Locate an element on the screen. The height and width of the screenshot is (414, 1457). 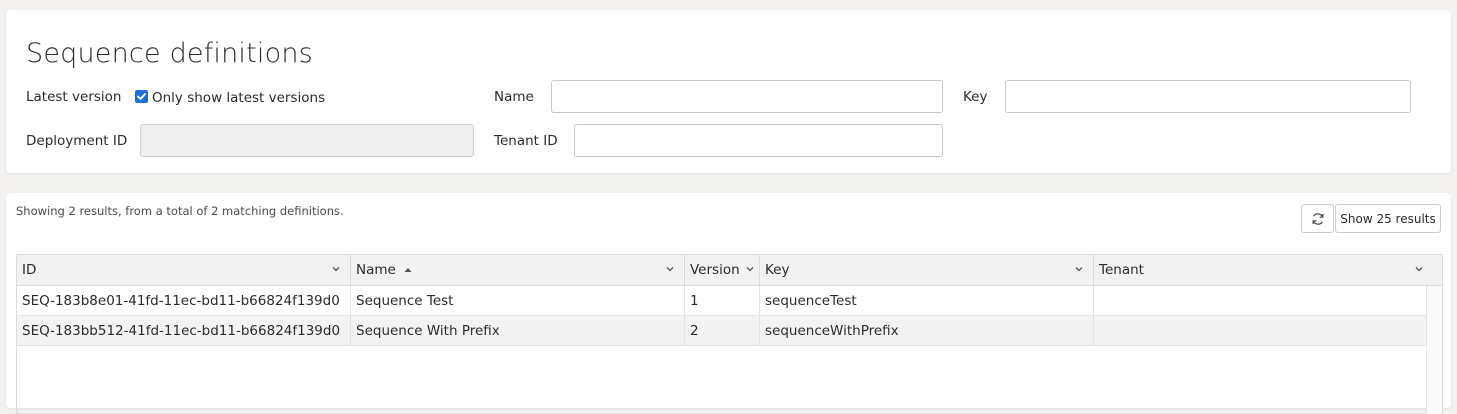
deployment-id-input is located at coordinates (307, 140).